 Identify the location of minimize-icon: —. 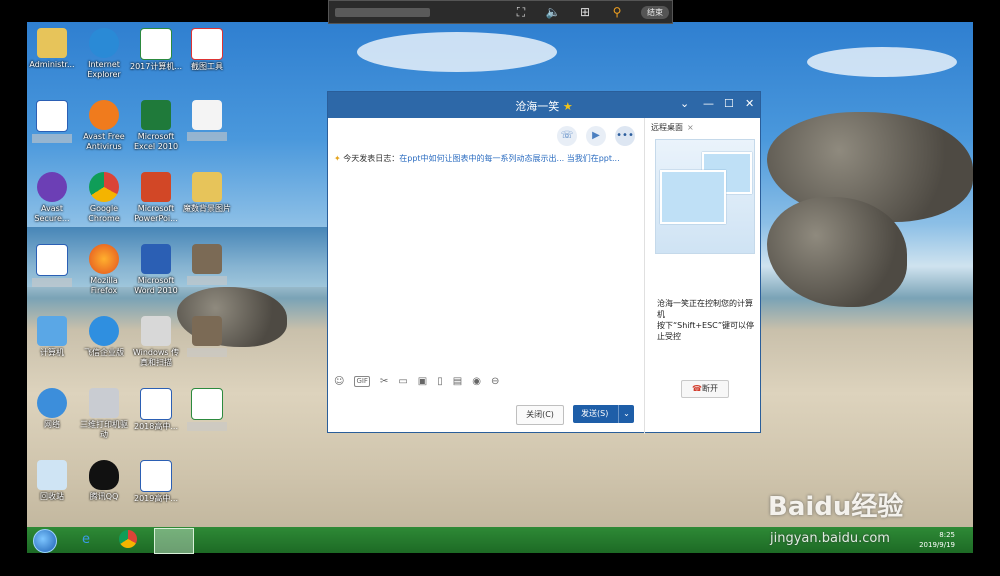
(708, 103).